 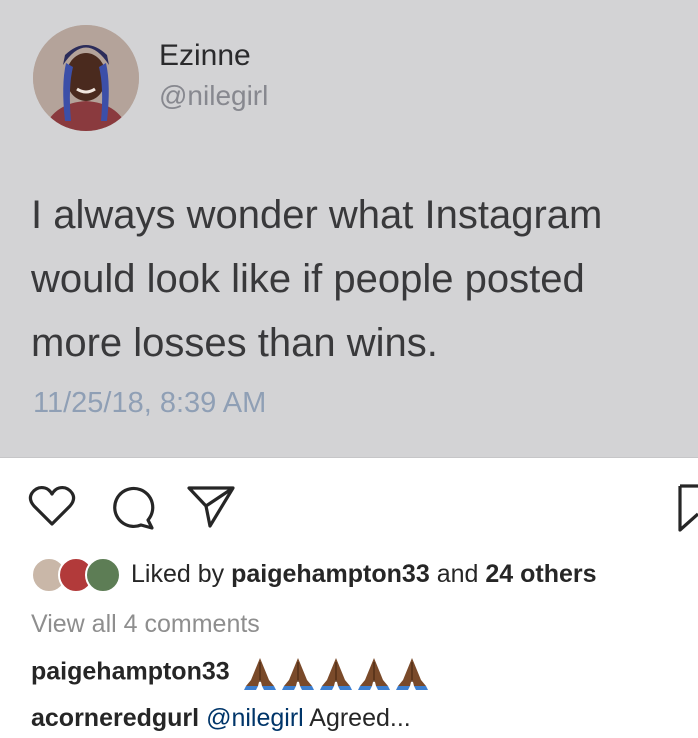 I want to click on display-name: Ezinne, so click(x=205, y=55).